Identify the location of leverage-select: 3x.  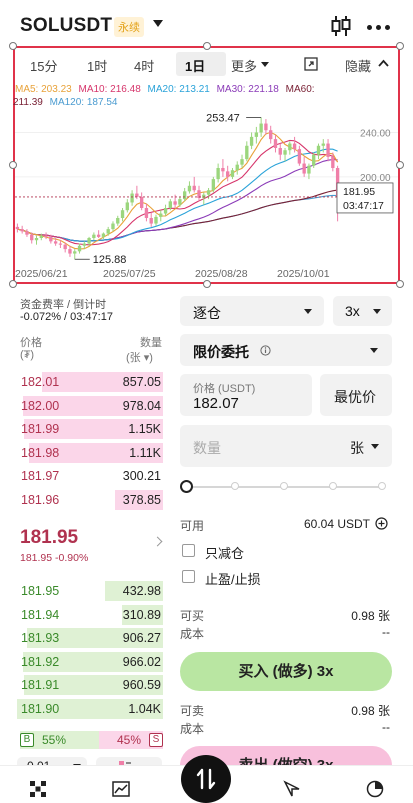
(362, 311).